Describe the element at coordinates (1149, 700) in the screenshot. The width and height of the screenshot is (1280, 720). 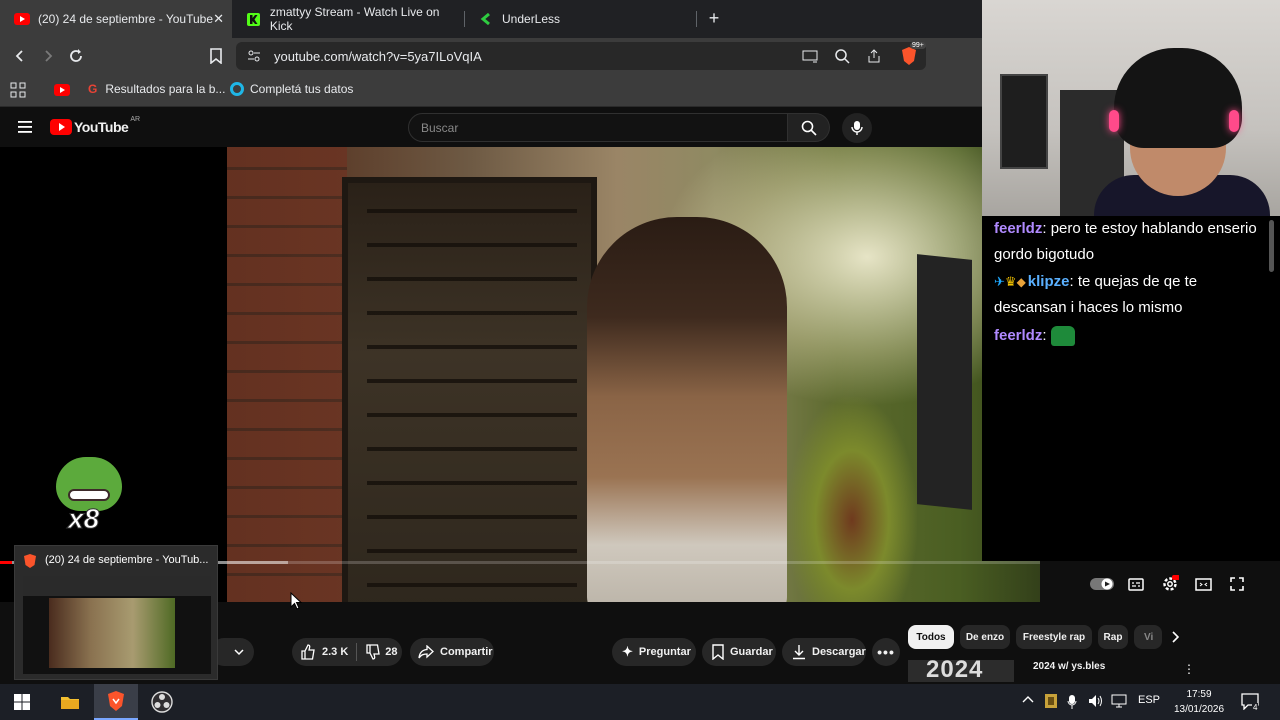
I see `language-indicator: ESP` at that location.